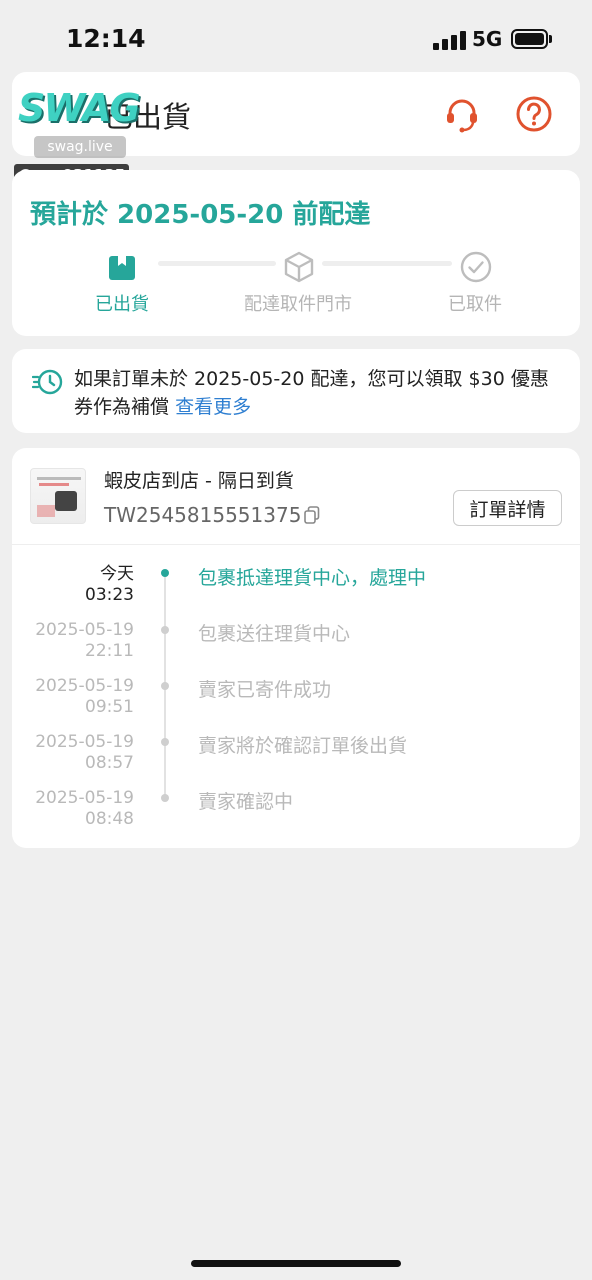  What do you see at coordinates (73, 641) in the screenshot?
I see `timeline-timestamp: 2025-05-19 22:11` at bounding box center [73, 641].